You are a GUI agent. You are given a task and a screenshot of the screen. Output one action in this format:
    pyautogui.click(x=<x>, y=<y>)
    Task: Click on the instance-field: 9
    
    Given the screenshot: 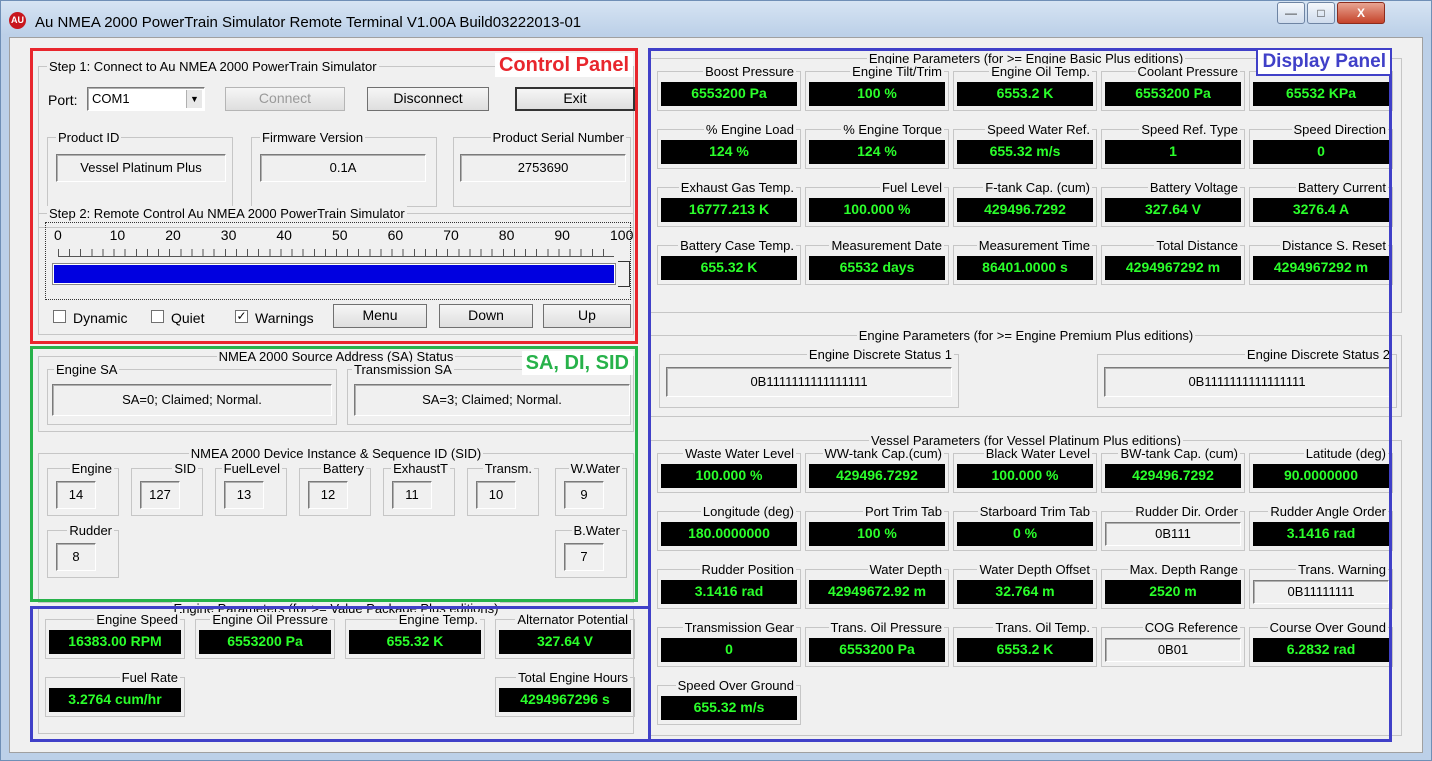 What is the action you would take?
    pyautogui.click(x=584, y=495)
    